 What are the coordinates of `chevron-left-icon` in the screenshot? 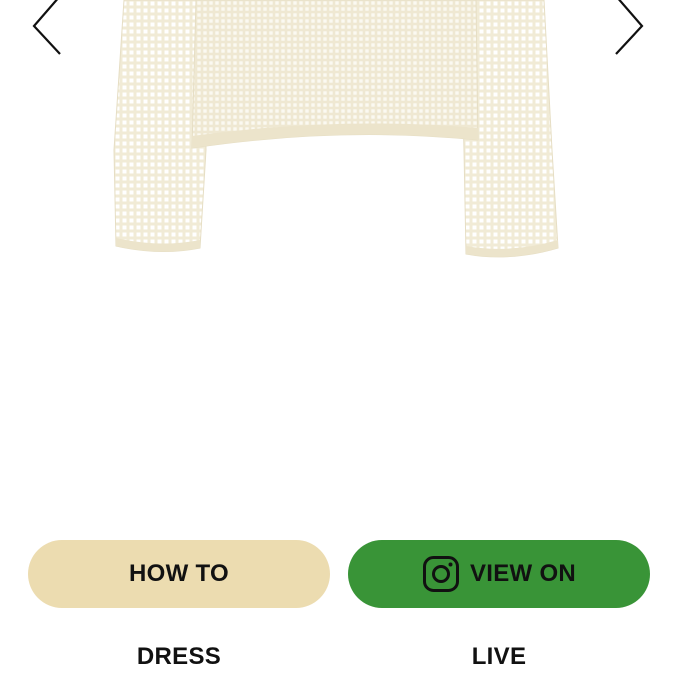 It's located at (46, 27).